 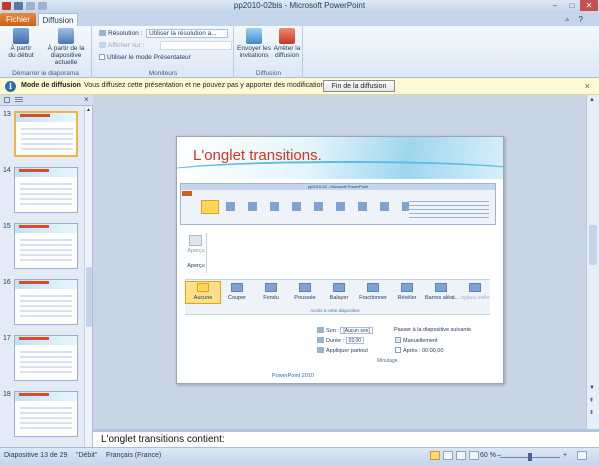 I want to click on timing-group-label: Minutage, so click(x=387, y=361).